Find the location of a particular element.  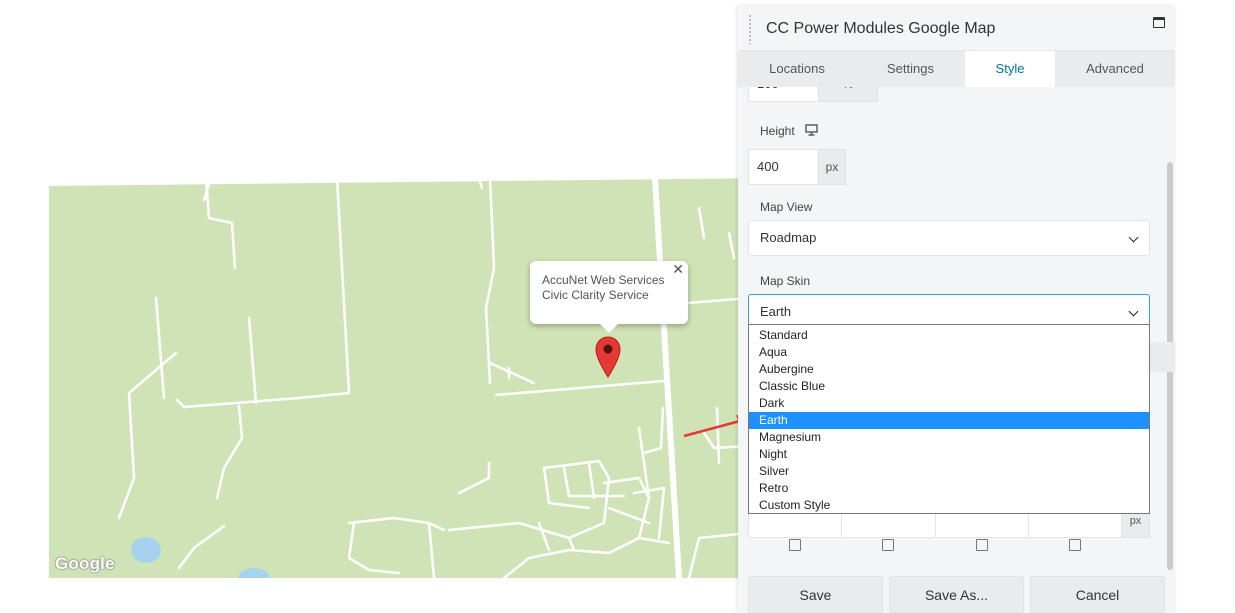

save-button: Save is located at coordinates (815, 594).